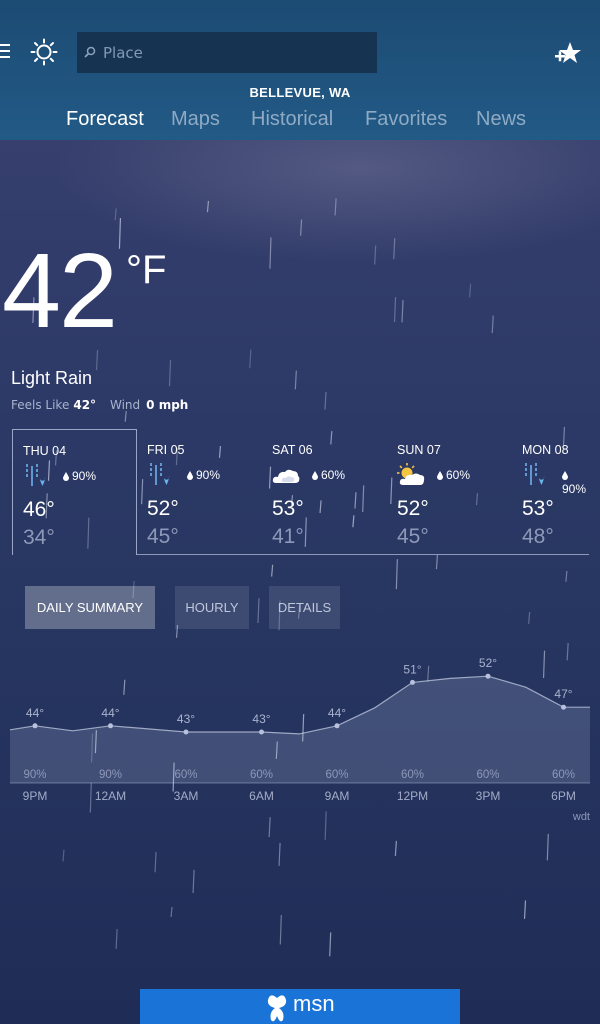 This screenshot has height=1024, width=600. What do you see at coordinates (52, 378) in the screenshot?
I see `current-condition: Light Rain` at bounding box center [52, 378].